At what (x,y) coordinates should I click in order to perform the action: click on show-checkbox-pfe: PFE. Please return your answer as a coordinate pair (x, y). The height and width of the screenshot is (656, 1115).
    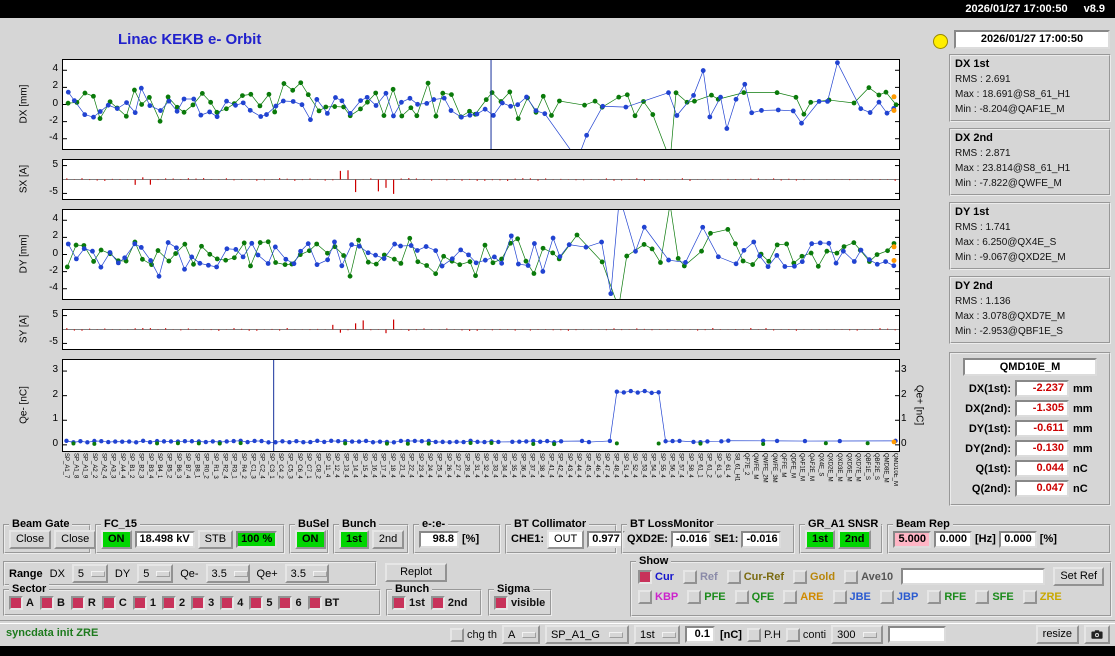
    Looking at the image, I should click on (706, 597).